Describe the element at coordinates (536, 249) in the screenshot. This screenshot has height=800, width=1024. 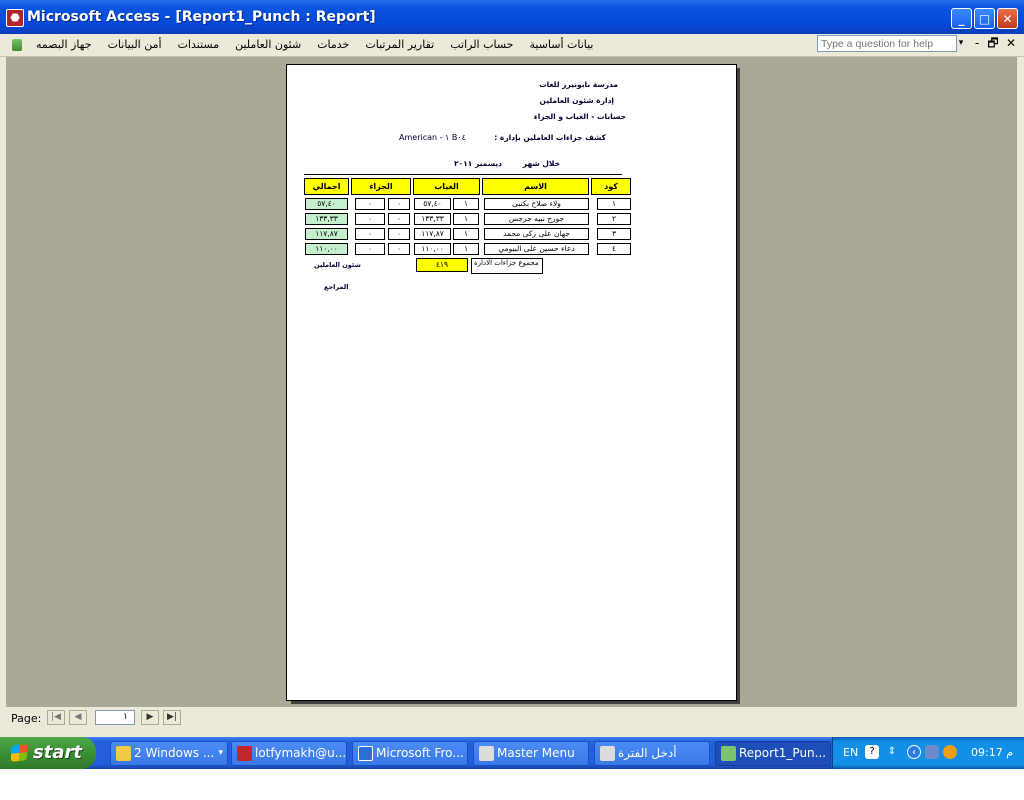
I see `row-4-name: دعاء حسين على البيومي` at that location.